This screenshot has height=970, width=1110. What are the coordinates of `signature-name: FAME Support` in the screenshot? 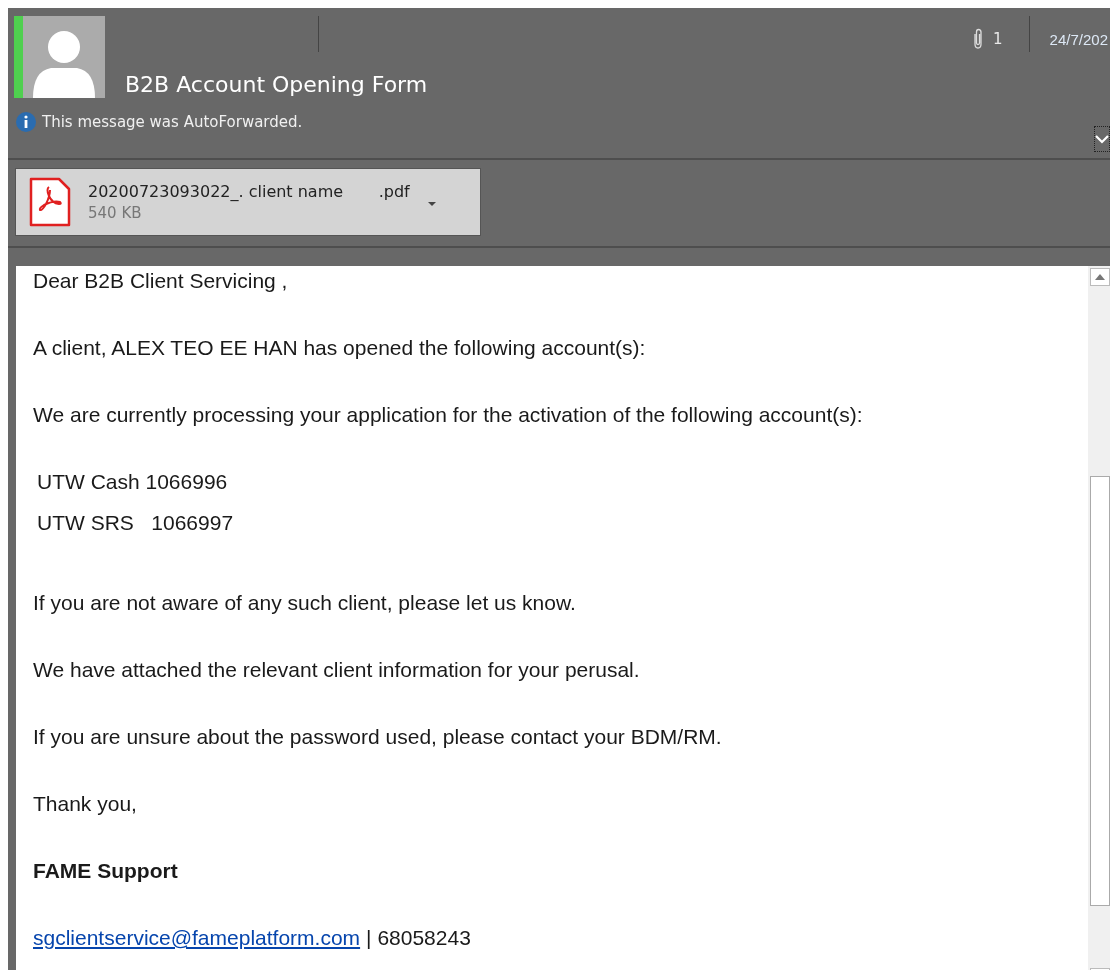 It's located at (106, 871).